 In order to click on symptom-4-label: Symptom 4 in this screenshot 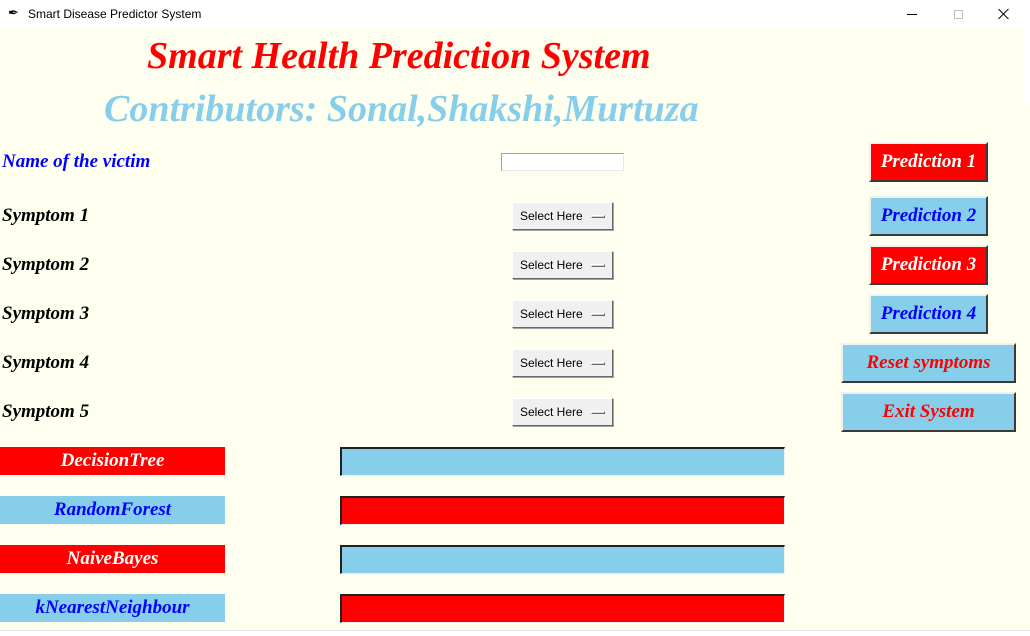, I will do `click(46, 362)`.